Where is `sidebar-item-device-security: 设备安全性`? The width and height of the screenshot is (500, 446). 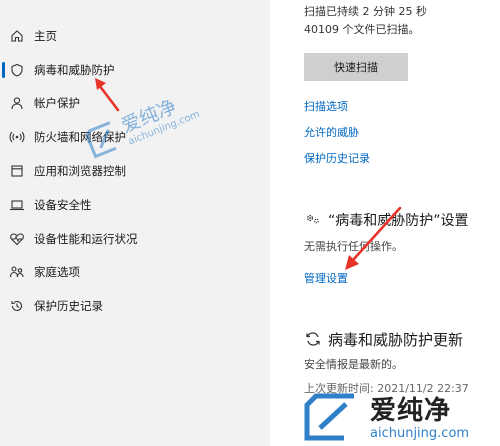 sidebar-item-device-security: 设备安全性 is located at coordinates (135, 205).